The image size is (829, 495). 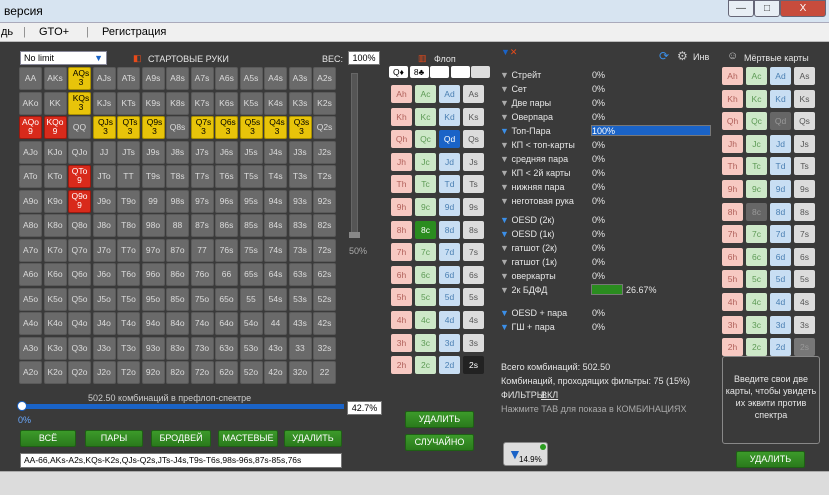 I want to click on hand-cell: 43s, so click(x=300, y=323).